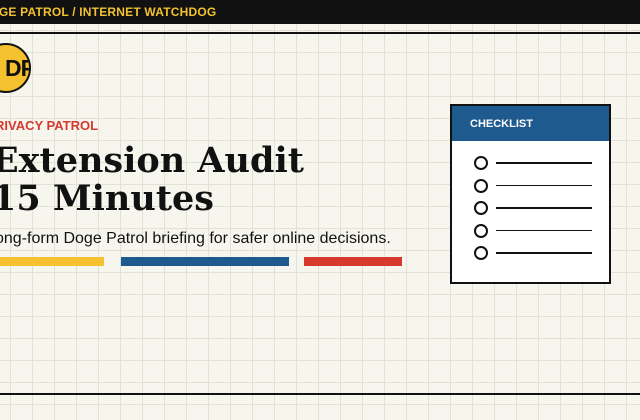  I want to click on top-rule-divider, so click(320, 33).